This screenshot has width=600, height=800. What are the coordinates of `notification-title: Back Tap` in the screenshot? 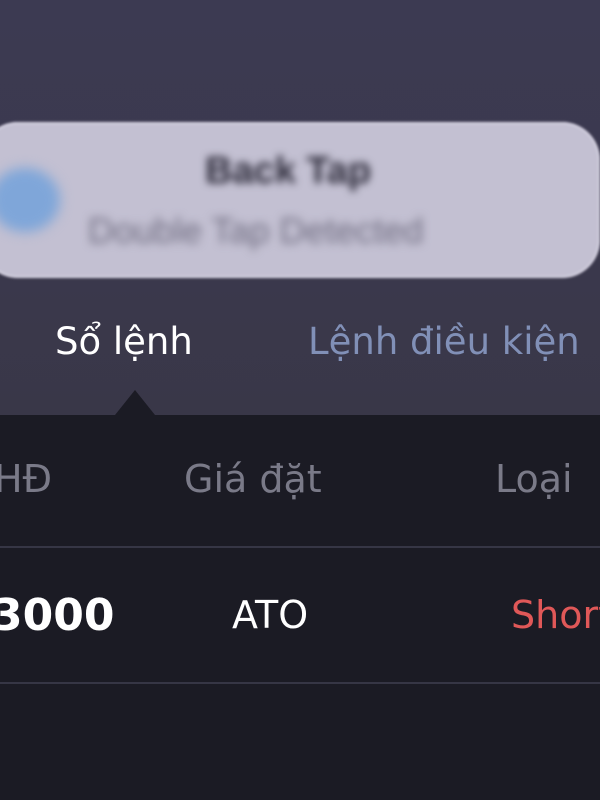 It's located at (288, 171).